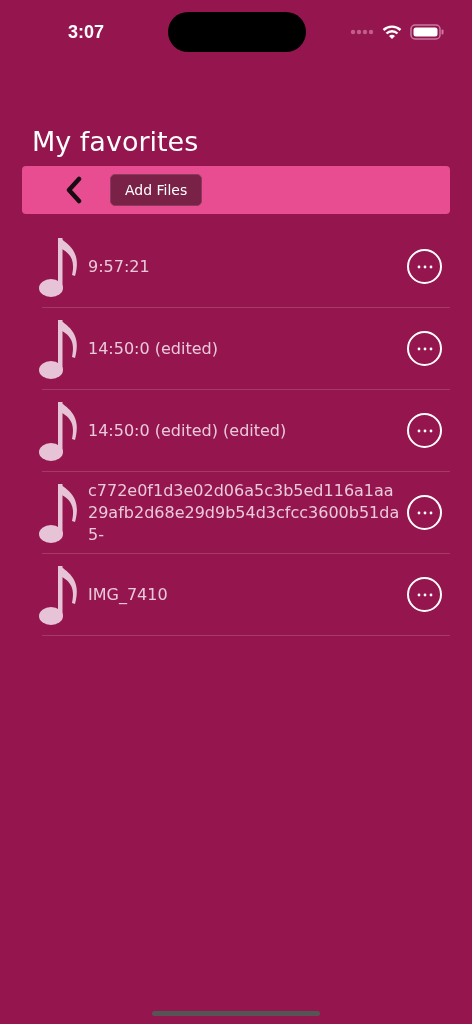 The image size is (472, 1024). Describe the element at coordinates (86, 32) in the screenshot. I see `status-time: 3:07` at that location.